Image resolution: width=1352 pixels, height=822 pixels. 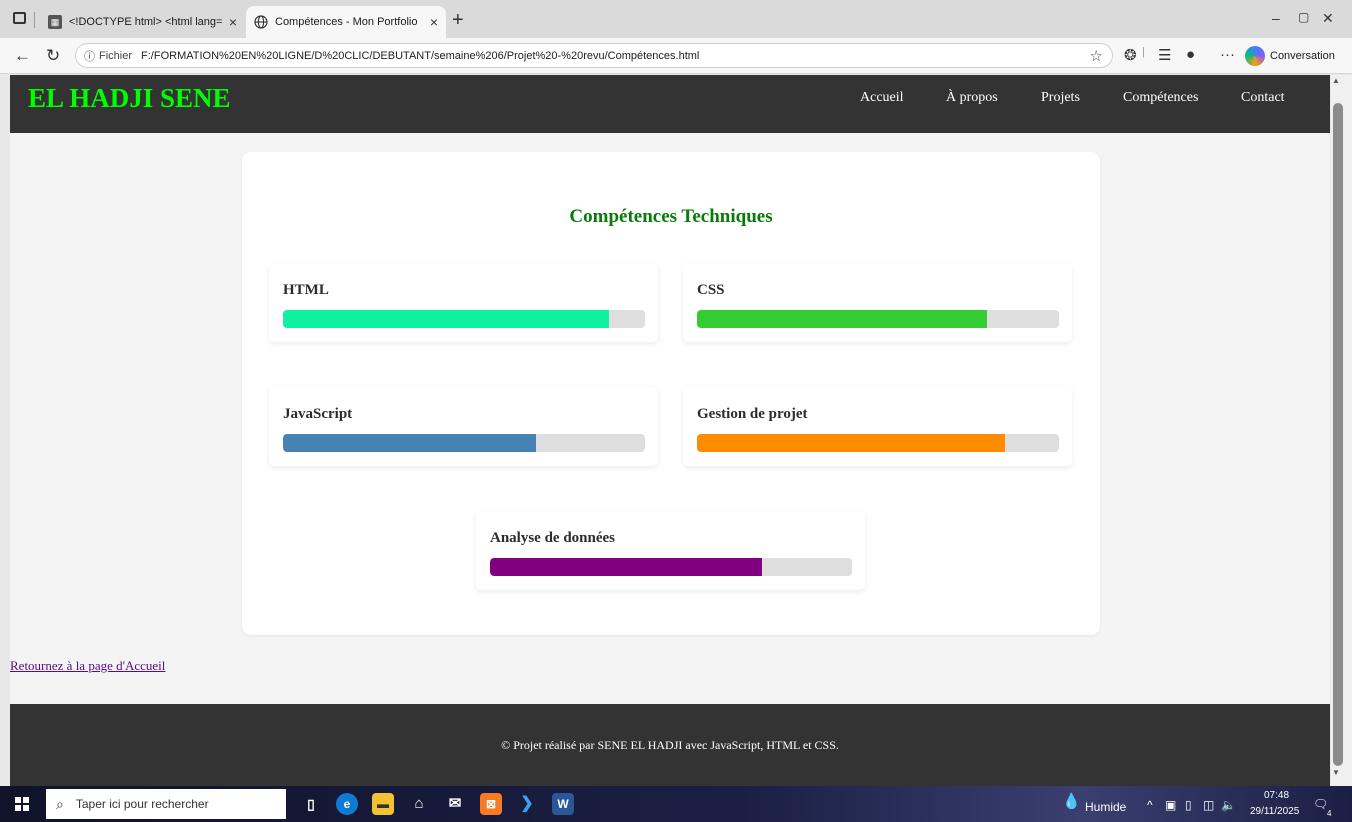 What do you see at coordinates (19, 18) in the screenshot?
I see `sidebar-toggle-icon` at bounding box center [19, 18].